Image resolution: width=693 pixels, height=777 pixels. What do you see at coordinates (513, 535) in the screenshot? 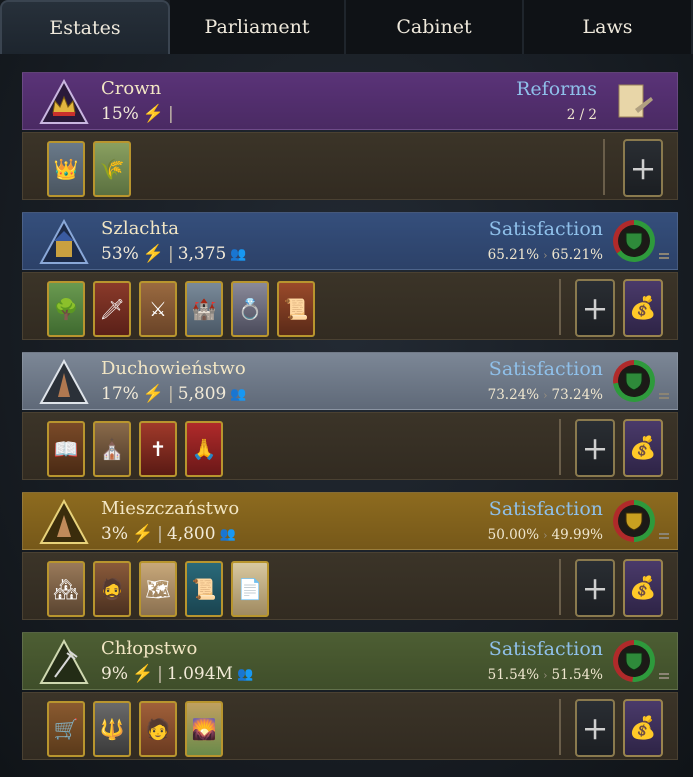
I see `satisfaction-current: 50.00%` at bounding box center [513, 535].